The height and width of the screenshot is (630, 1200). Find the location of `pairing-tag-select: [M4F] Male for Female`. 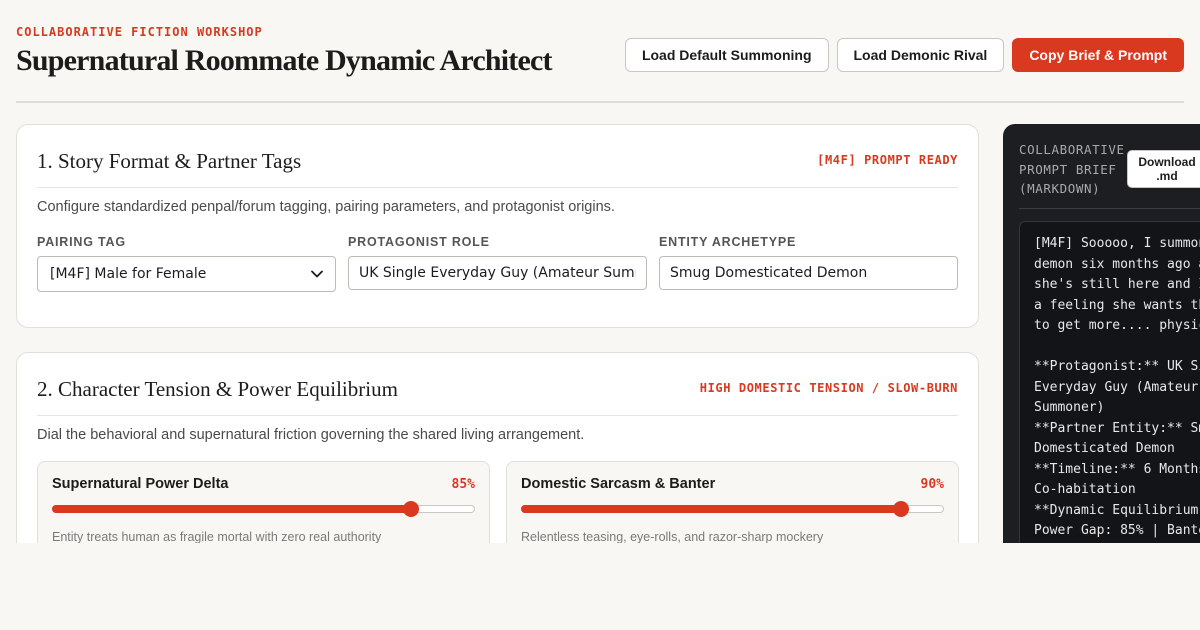

pairing-tag-select: [M4F] Male for Female is located at coordinates (186, 274).